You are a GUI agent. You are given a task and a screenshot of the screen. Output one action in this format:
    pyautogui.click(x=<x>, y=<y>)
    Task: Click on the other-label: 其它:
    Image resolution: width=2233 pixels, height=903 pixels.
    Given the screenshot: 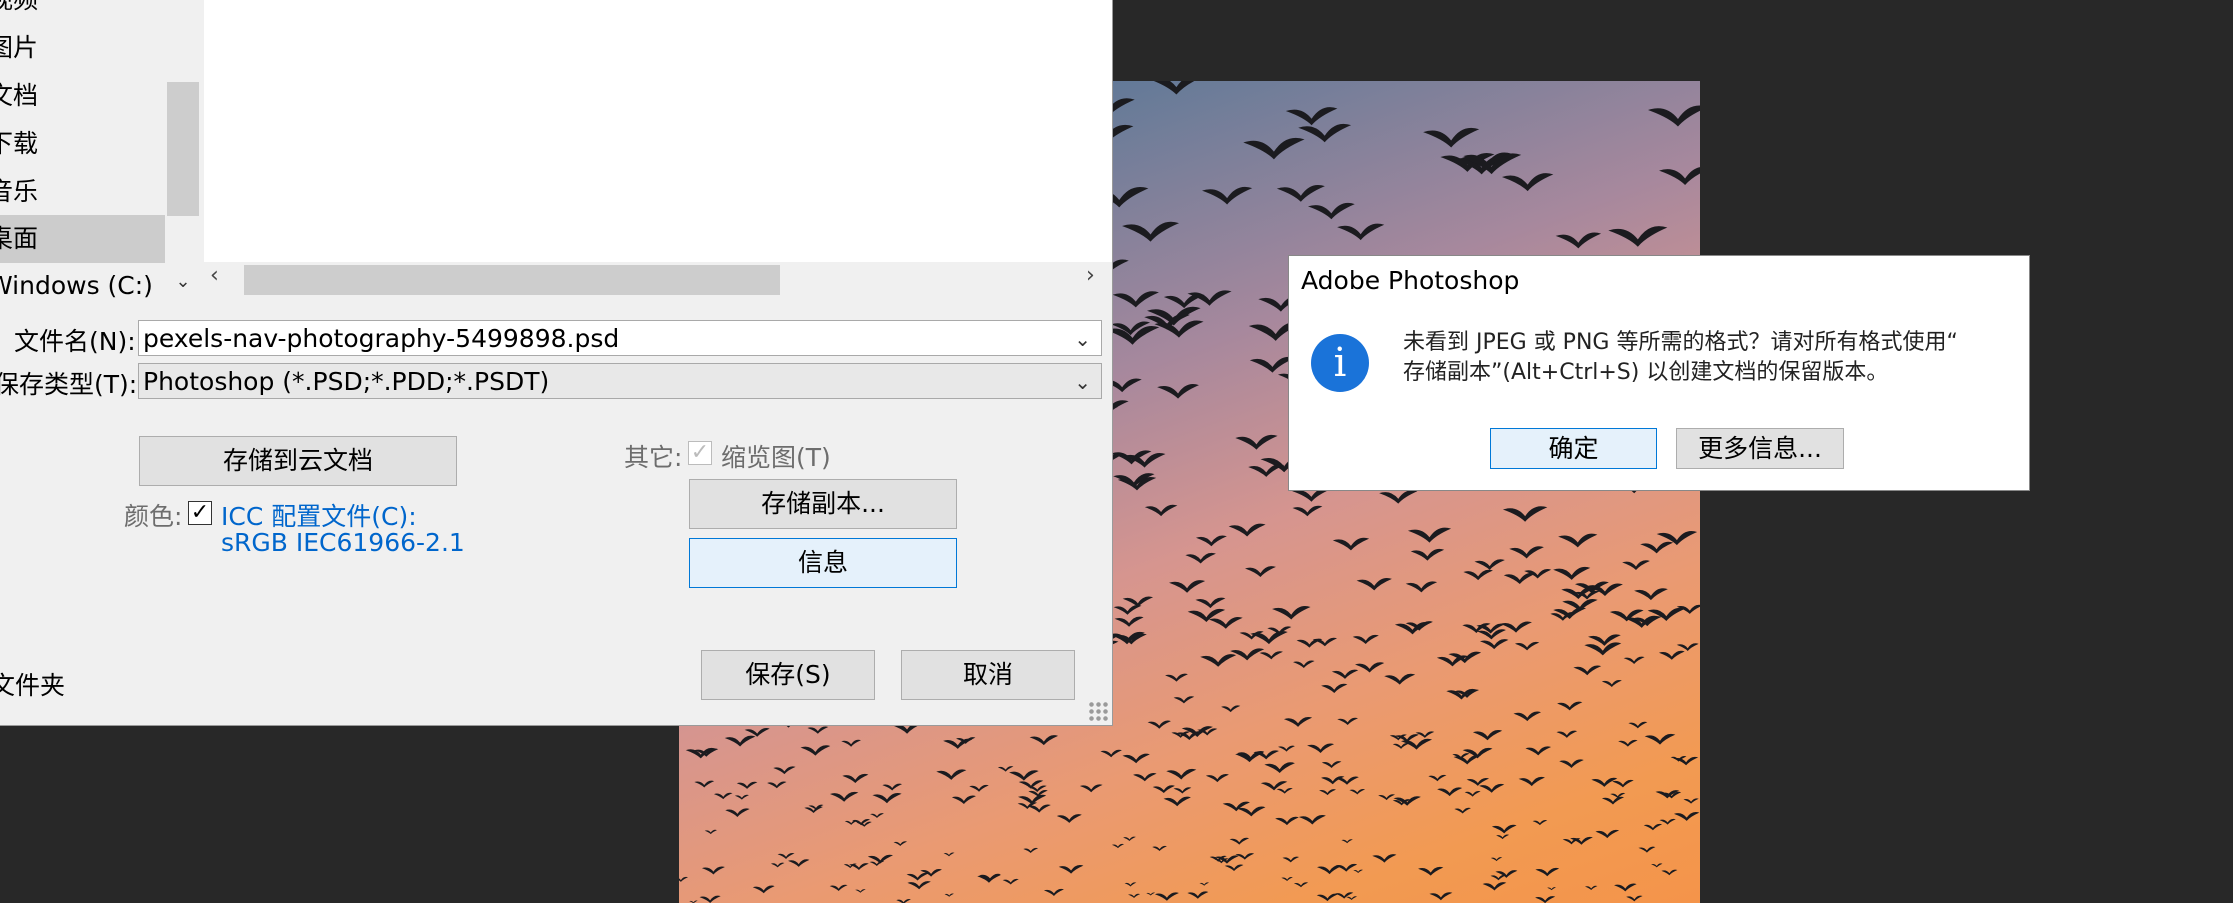 What is the action you would take?
    pyautogui.click(x=653, y=457)
    